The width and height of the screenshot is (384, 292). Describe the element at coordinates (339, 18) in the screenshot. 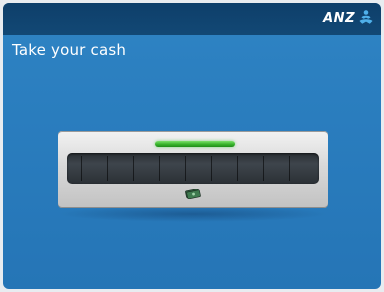

I see `brand-logo-text: ANZ` at that location.